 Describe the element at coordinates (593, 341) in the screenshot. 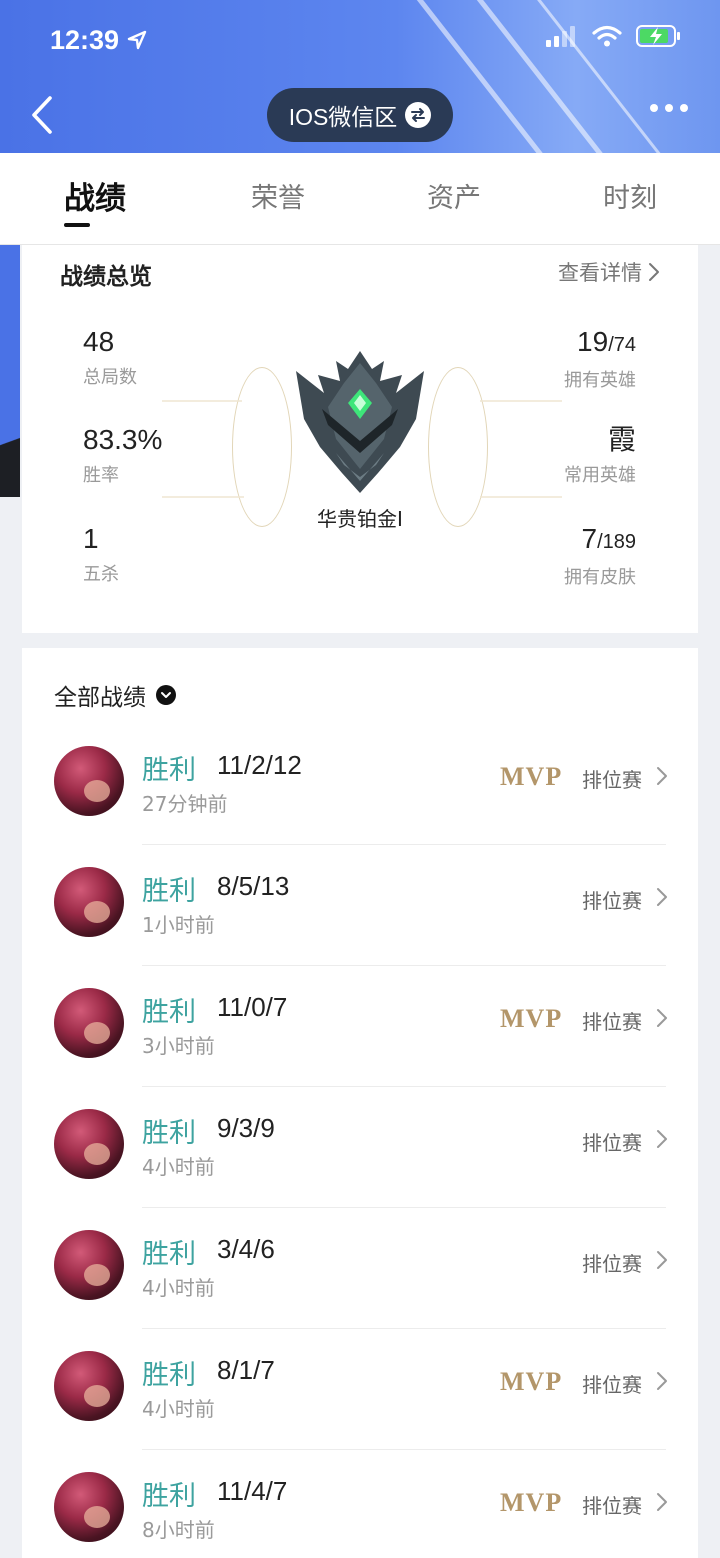

I see `stat-value: 19` at that location.